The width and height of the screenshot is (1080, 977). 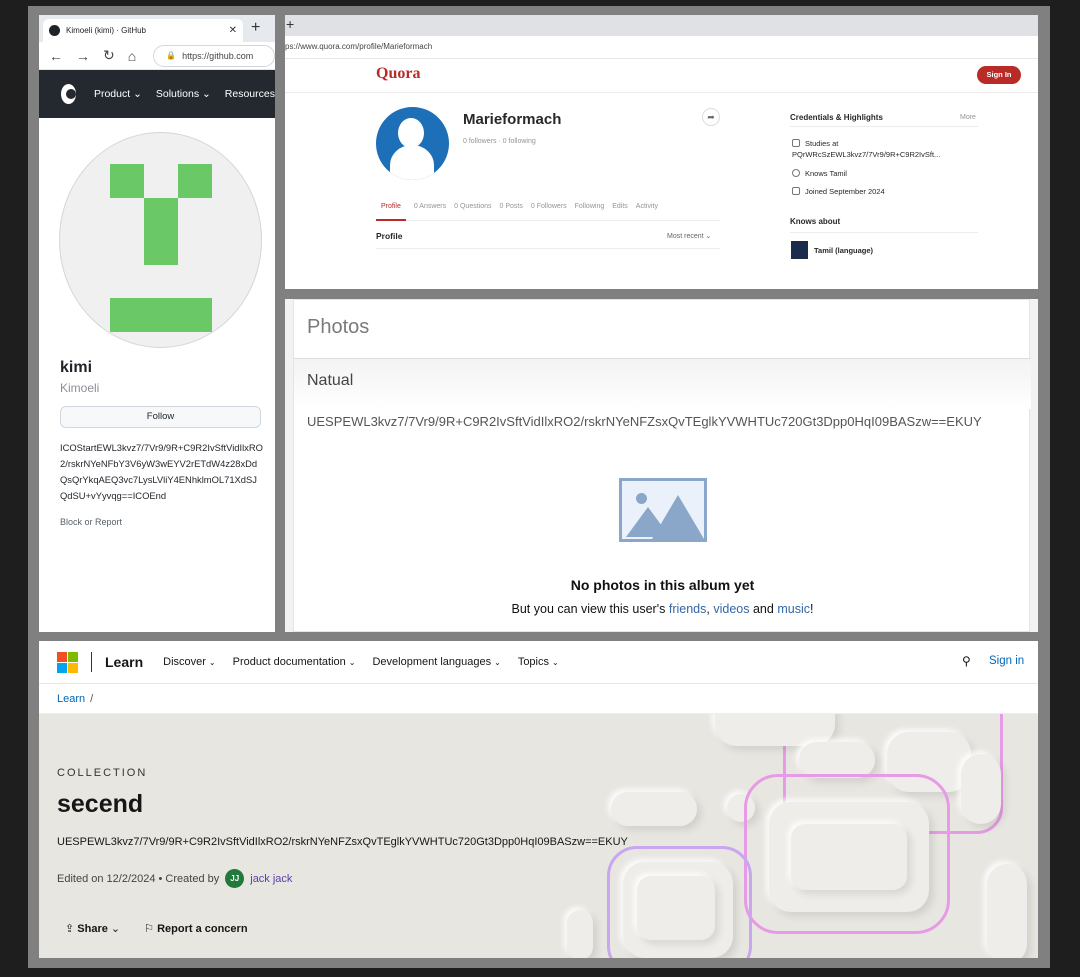 What do you see at coordinates (884, 126) in the screenshot?
I see `credentials-divider` at bounding box center [884, 126].